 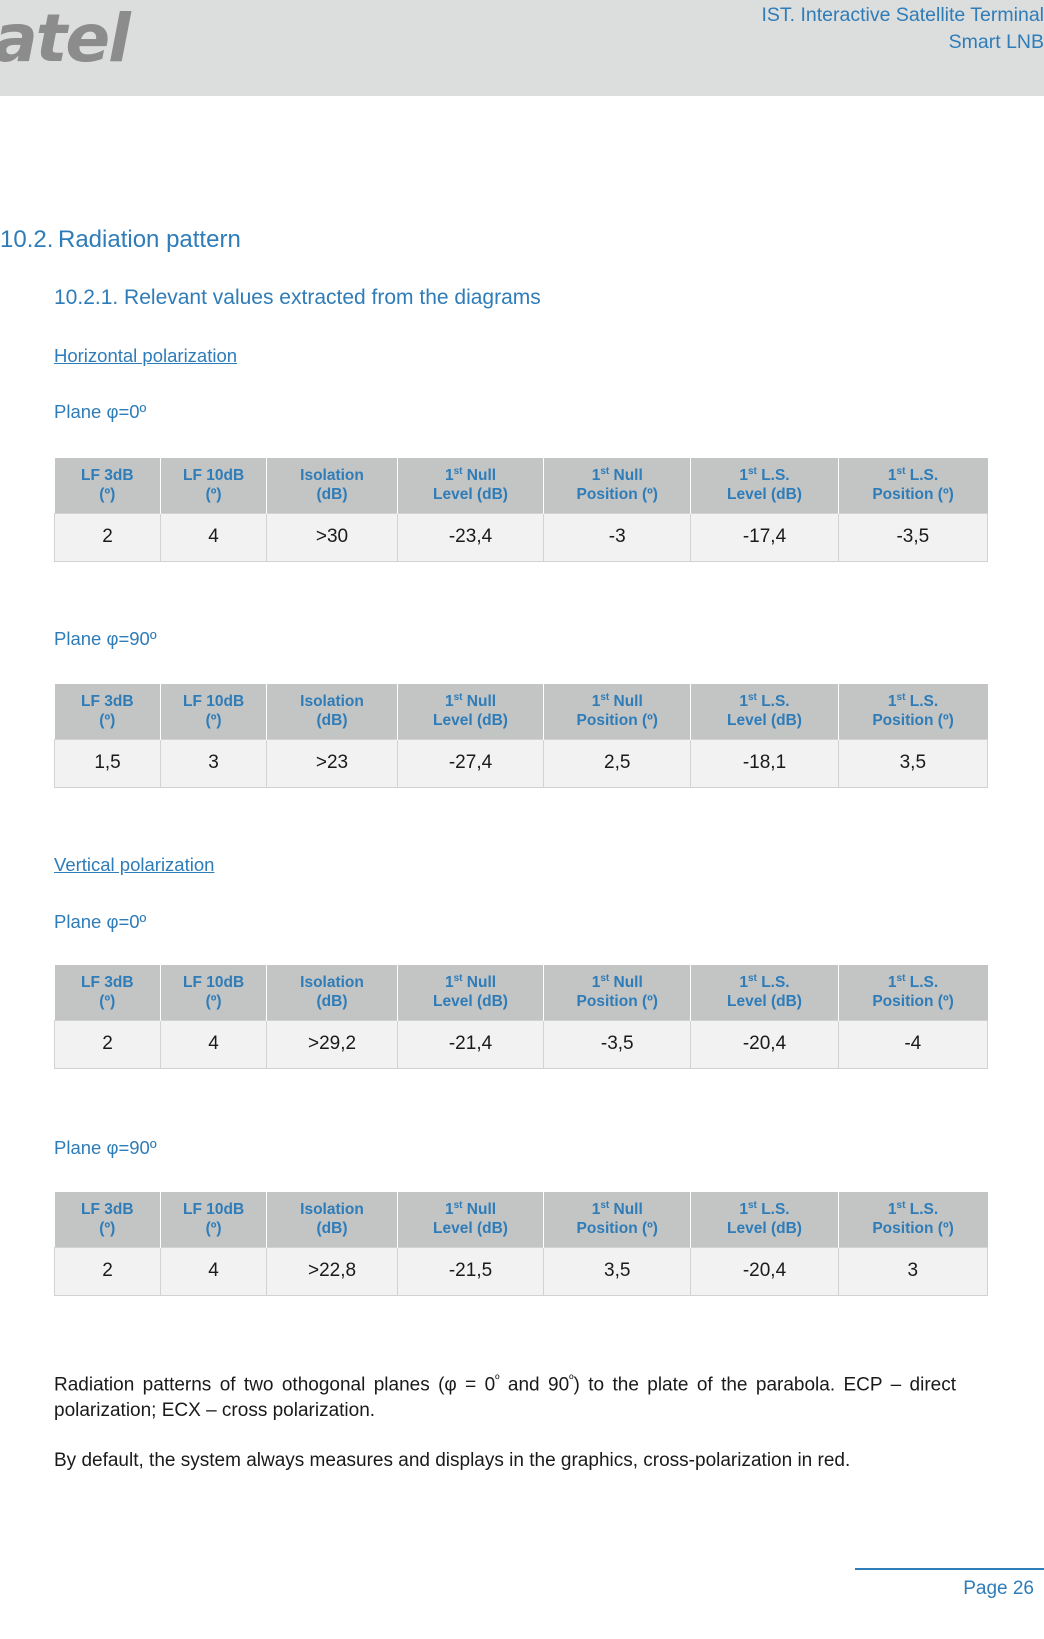 I want to click on plane-label-horizontal-90: Plane φ=90º, so click(x=105, y=638).